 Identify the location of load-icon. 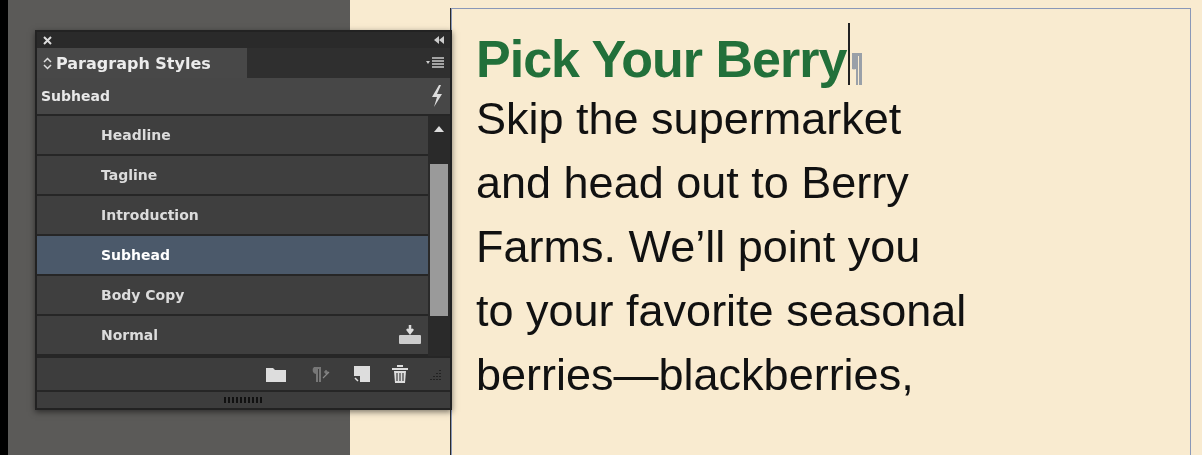
(410, 335).